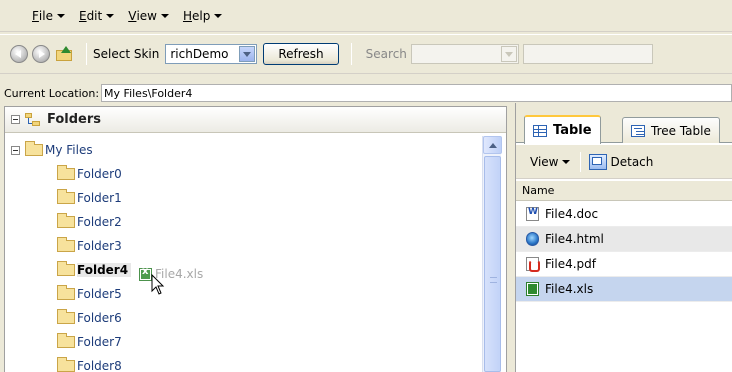 The image size is (732, 372). Describe the element at coordinates (69, 150) in the screenshot. I see `tree-node-label: My Files` at that location.